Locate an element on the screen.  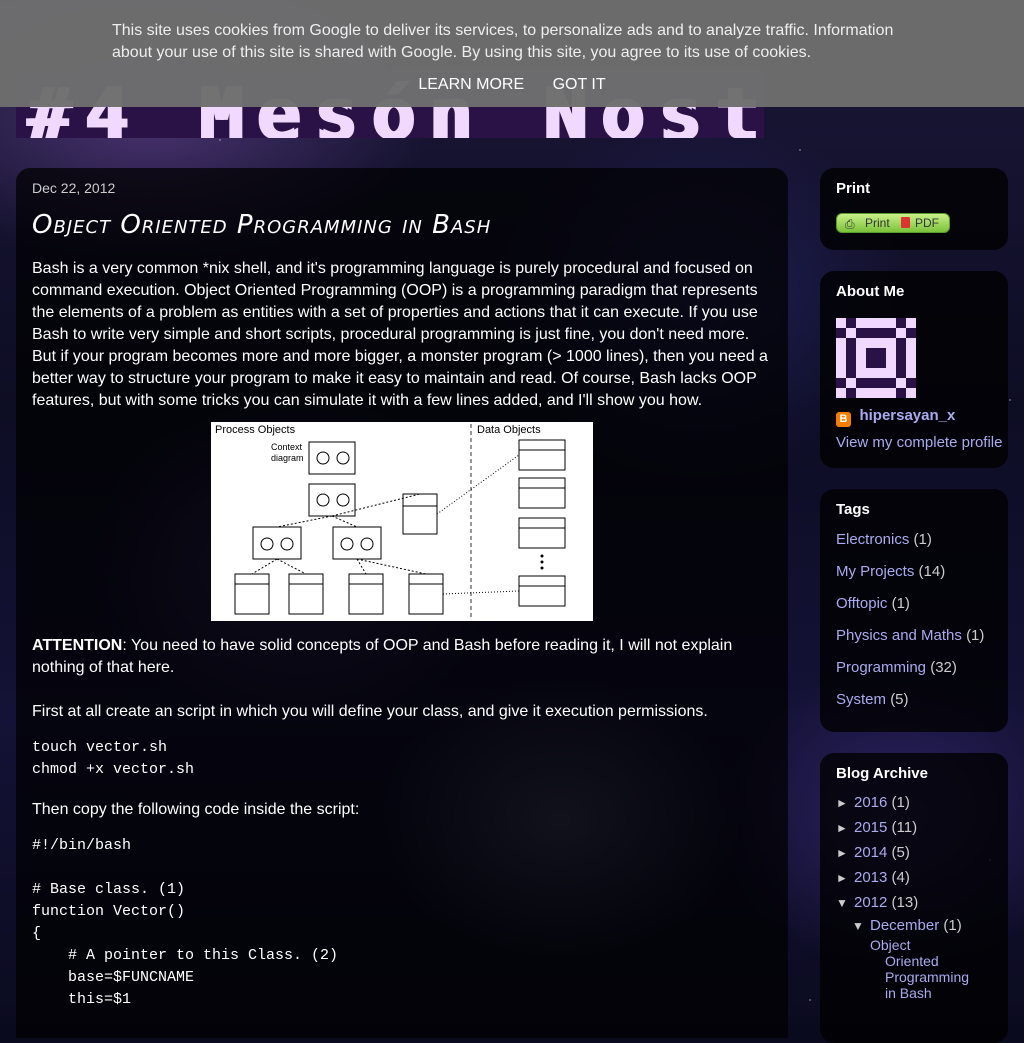
tag-item: Programming (32) is located at coordinates (914, 668).